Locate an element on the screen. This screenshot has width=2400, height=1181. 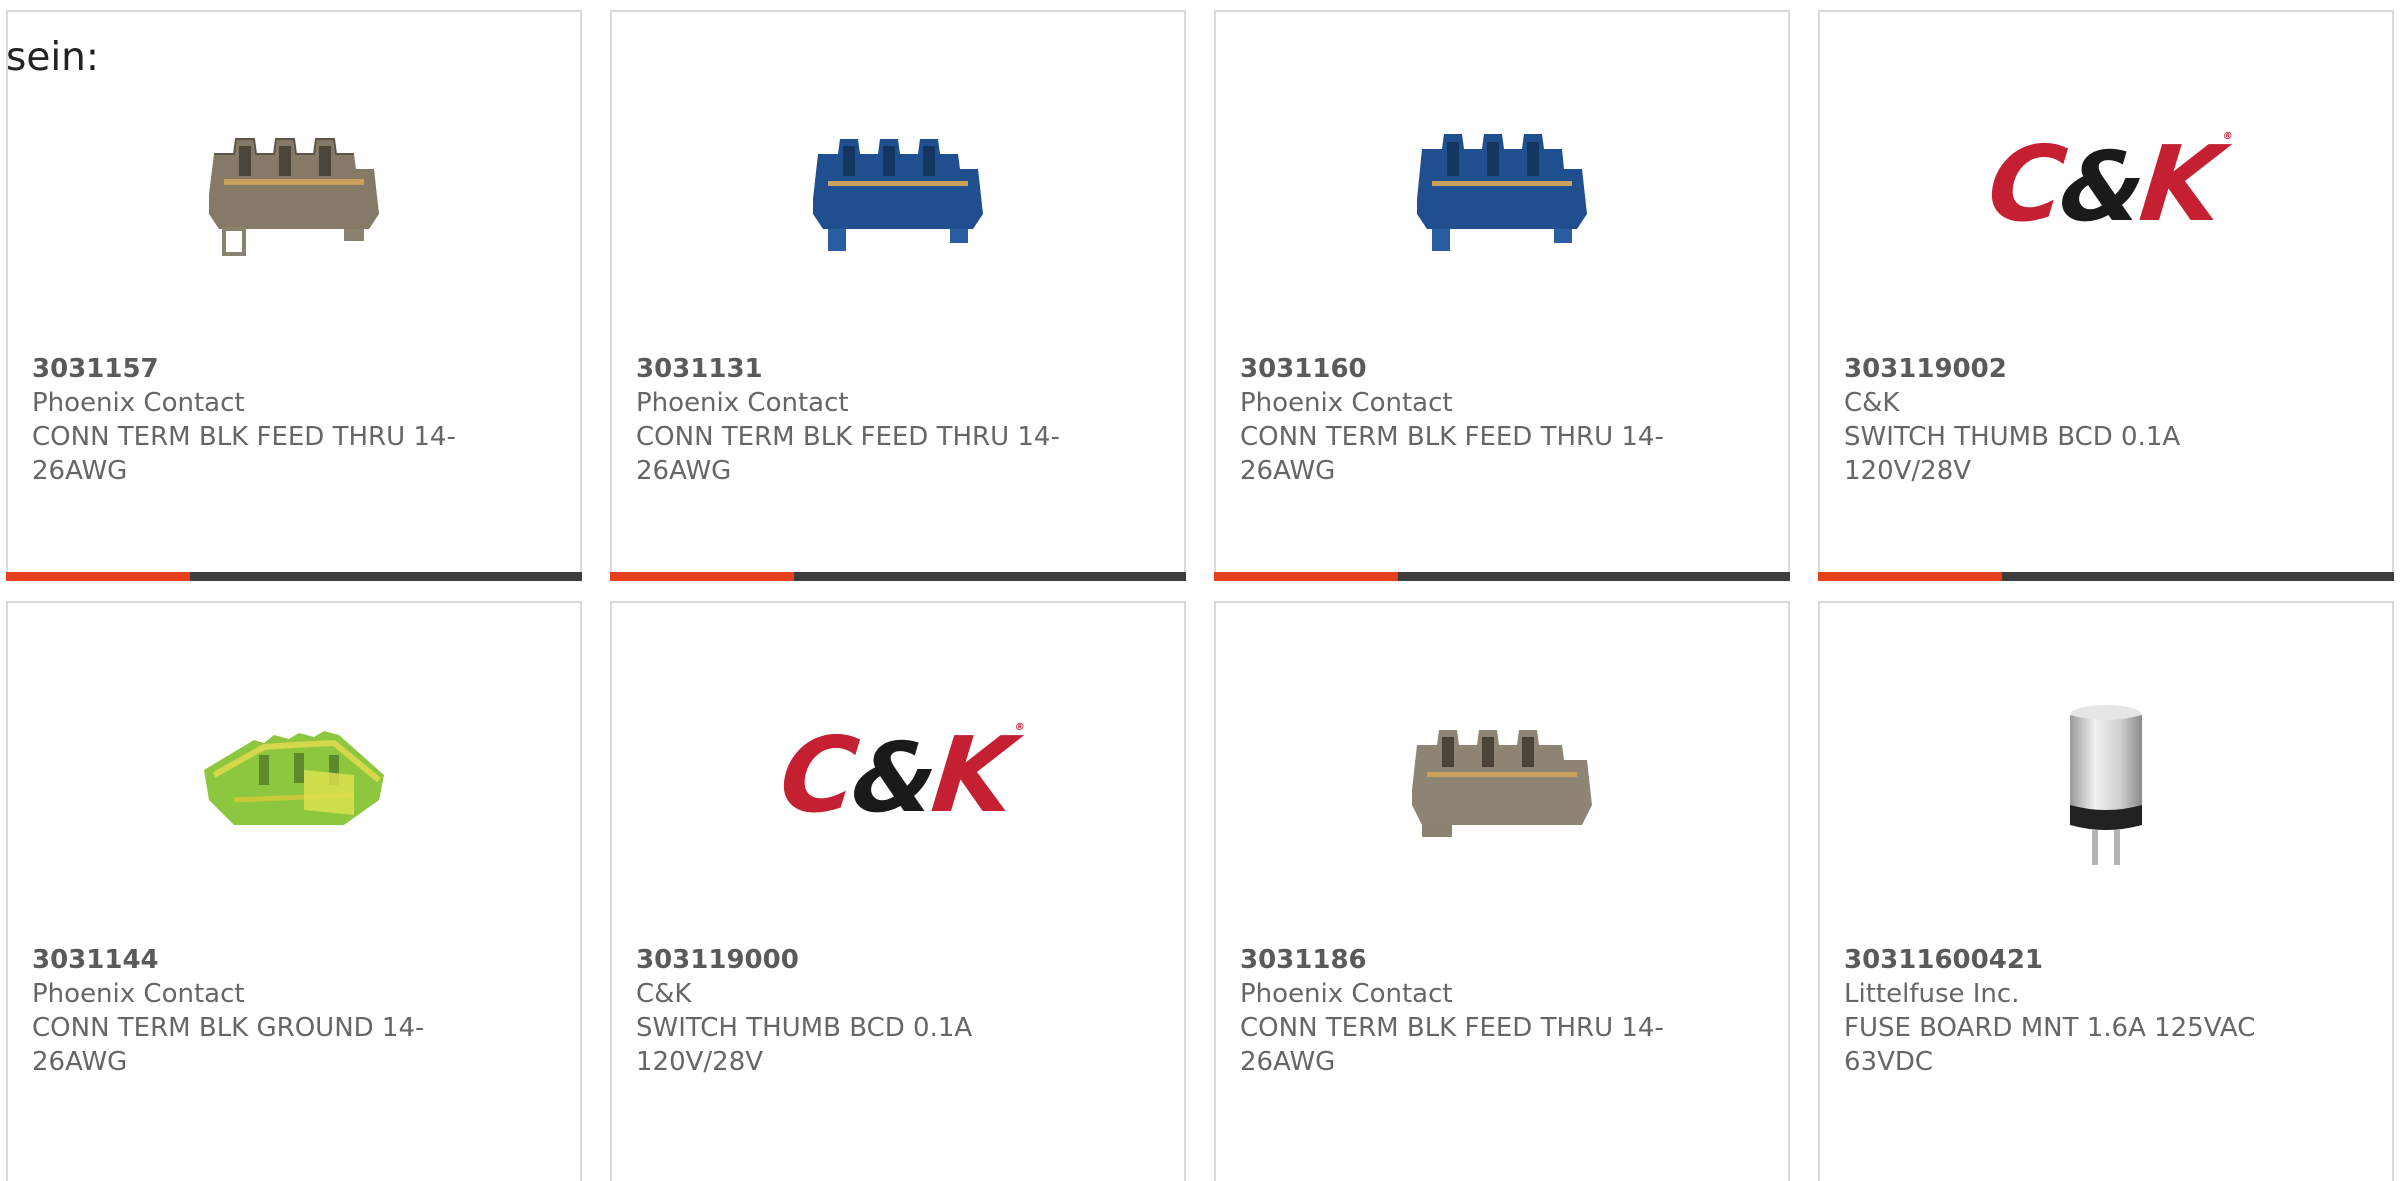
part-number: 303119002 is located at coordinates (2094, 369).